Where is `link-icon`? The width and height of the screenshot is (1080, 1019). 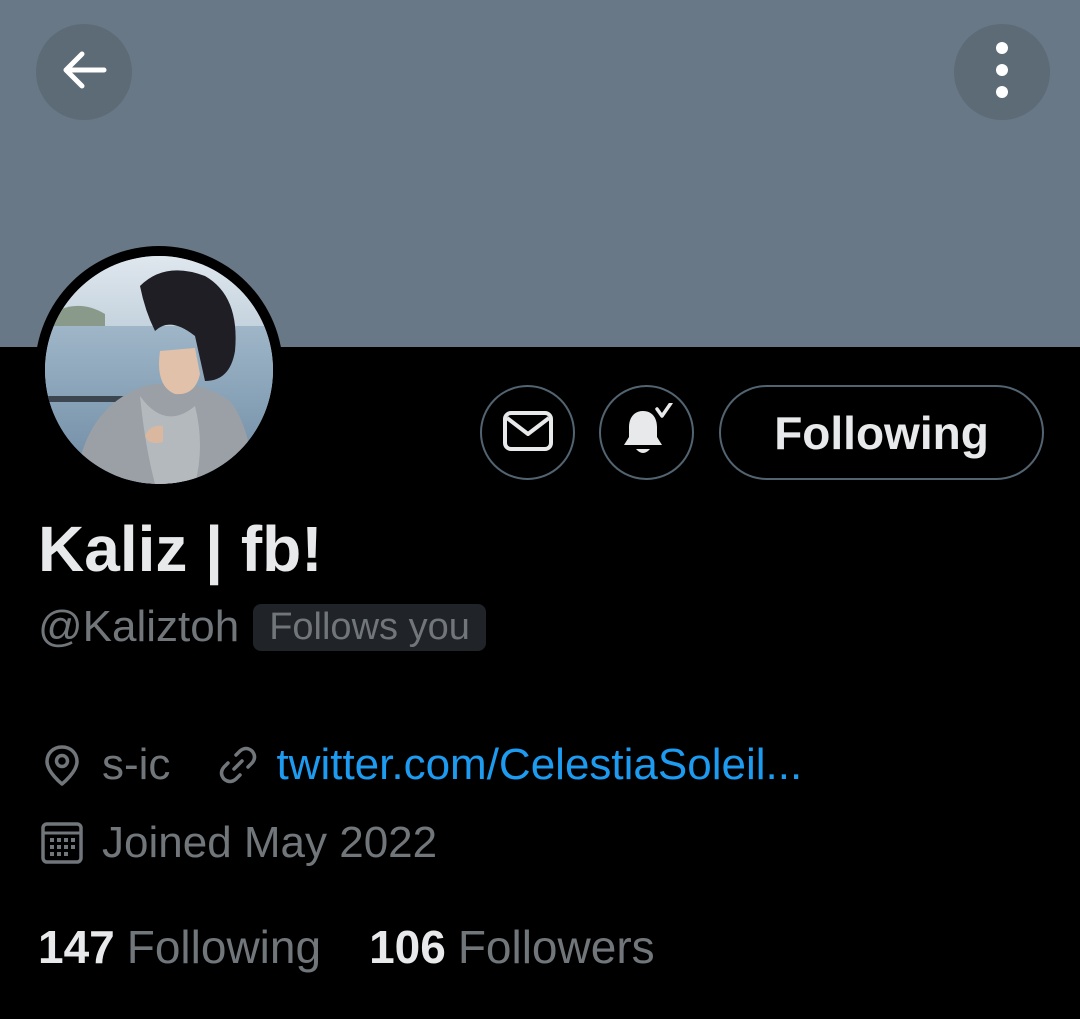 link-icon is located at coordinates (238, 765).